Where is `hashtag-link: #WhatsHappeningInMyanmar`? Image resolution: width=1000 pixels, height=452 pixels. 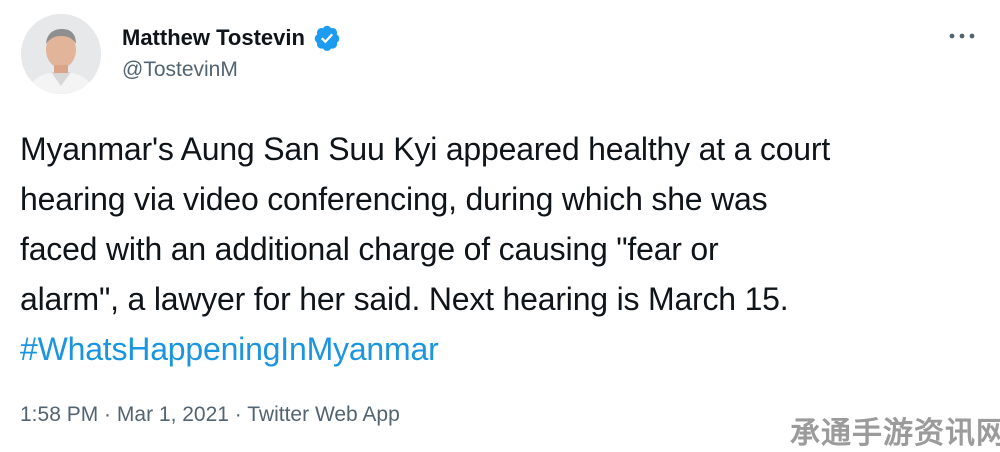
hashtag-link: #WhatsHappeningInMyanmar is located at coordinates (229, 349).